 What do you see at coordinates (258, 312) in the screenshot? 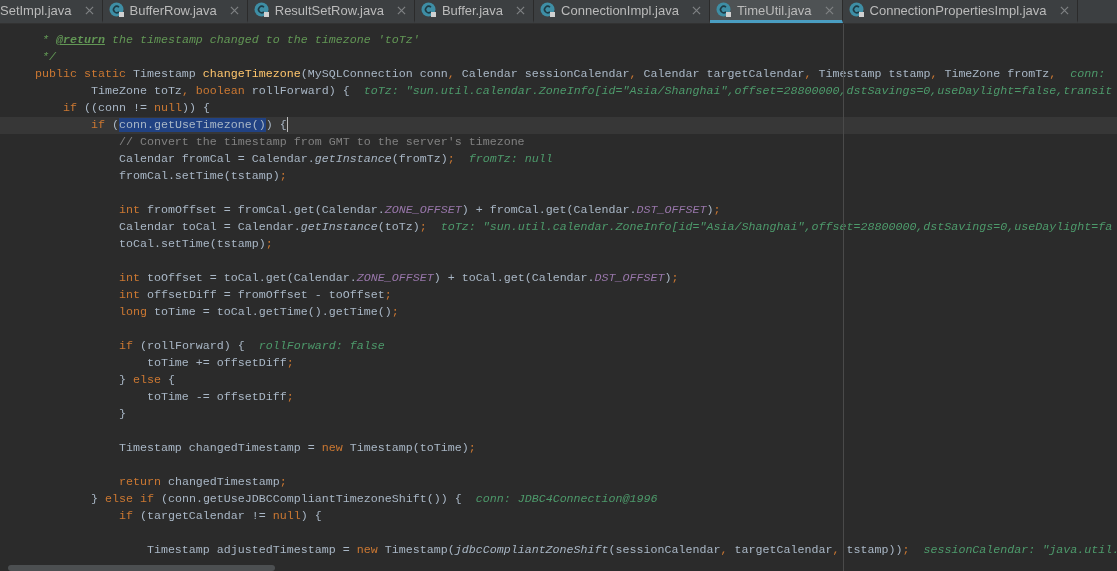
I see `code-line: long toTime = toCal.getTime().getTime();` at bounding box center [258, 312].